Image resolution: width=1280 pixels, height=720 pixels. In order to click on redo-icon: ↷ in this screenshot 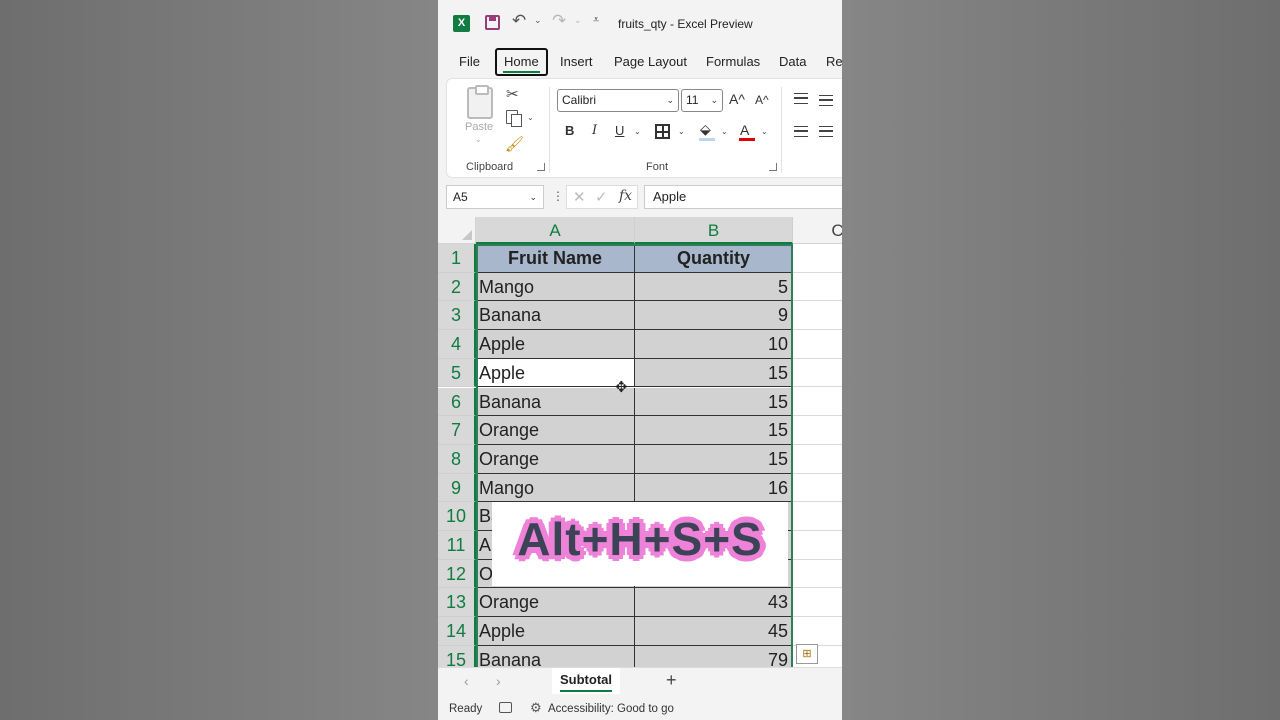, I will do `click(559, 21)`.